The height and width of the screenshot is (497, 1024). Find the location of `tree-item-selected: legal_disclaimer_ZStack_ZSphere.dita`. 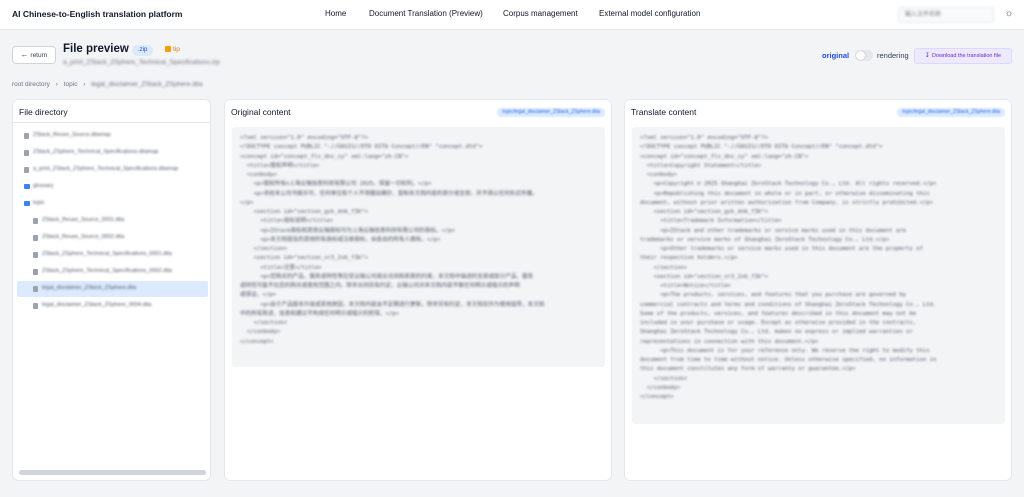

tree-item-selected: legal_disclaimer_ZStack_ZSphere.dita is located at coordinates (112, 289).